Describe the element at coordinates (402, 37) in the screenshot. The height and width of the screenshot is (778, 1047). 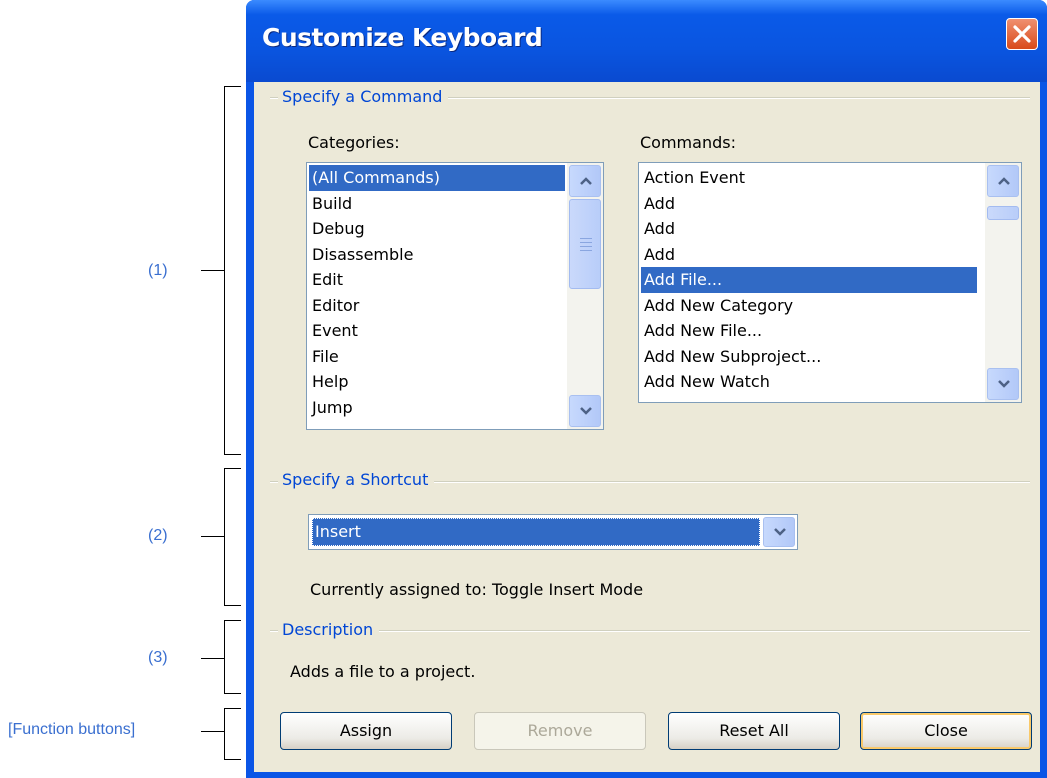
I see `dialog-title: Customize Keyboard` at that location.